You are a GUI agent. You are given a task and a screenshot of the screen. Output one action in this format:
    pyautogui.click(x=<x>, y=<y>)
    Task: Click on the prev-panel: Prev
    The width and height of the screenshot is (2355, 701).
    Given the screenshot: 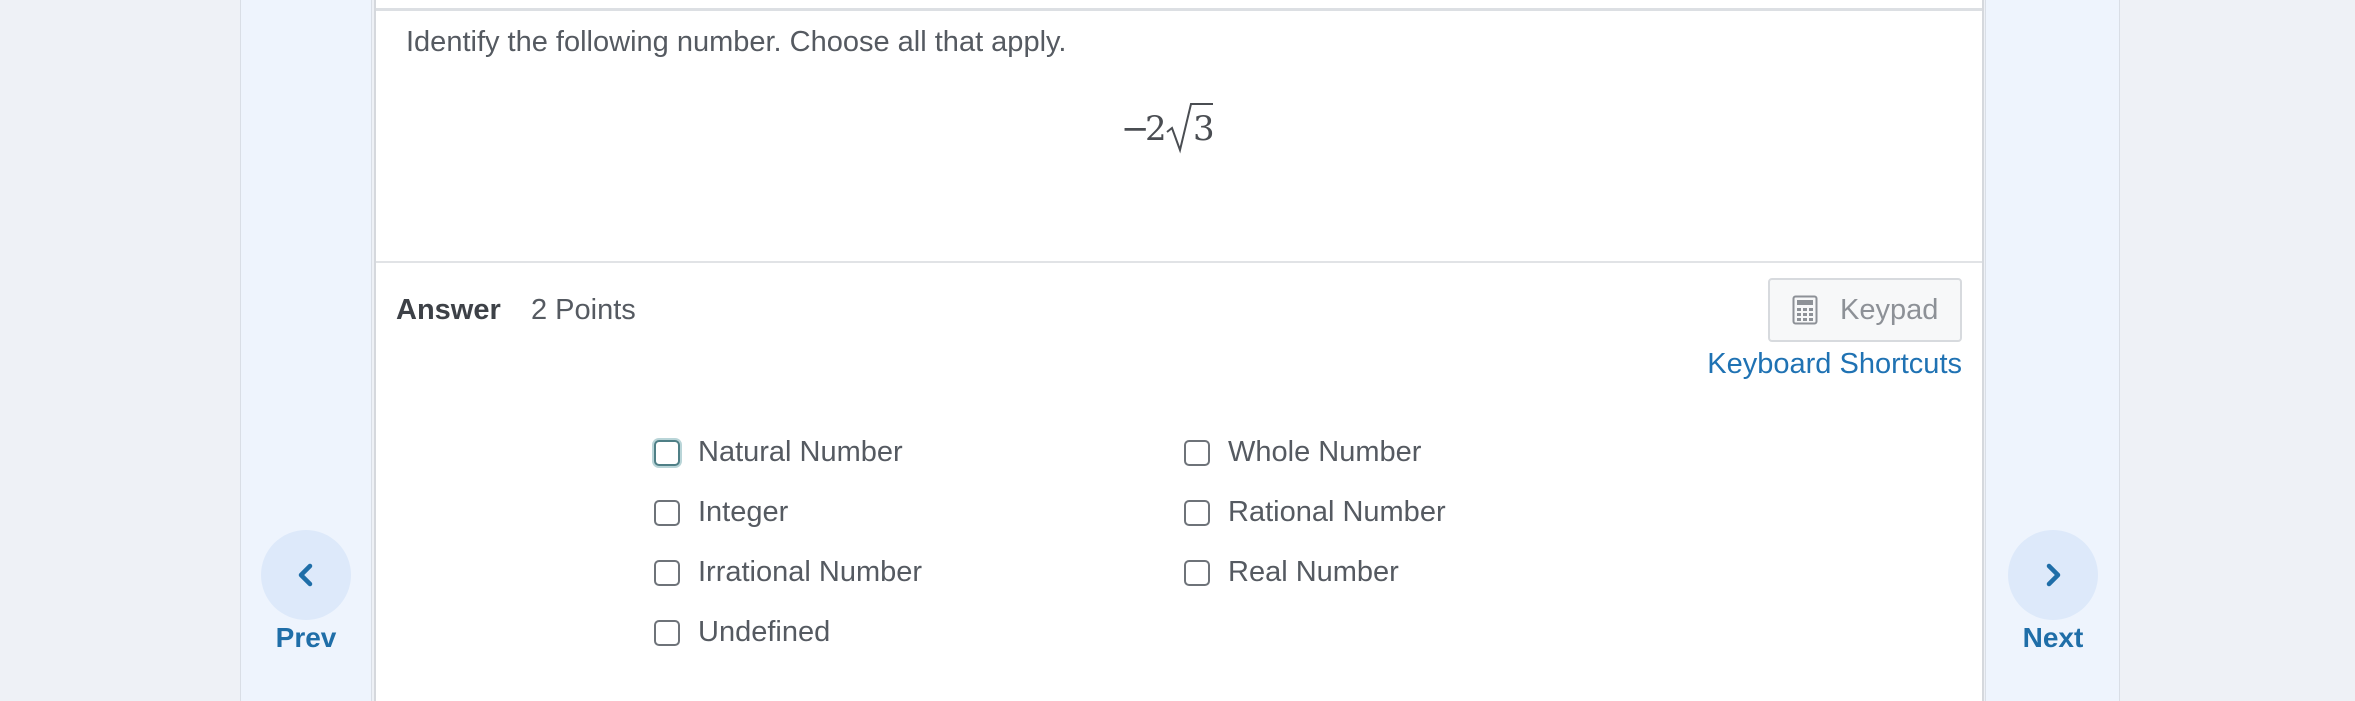 What is the action you would take?
    pyautogui.click(x=306, y=350)
    